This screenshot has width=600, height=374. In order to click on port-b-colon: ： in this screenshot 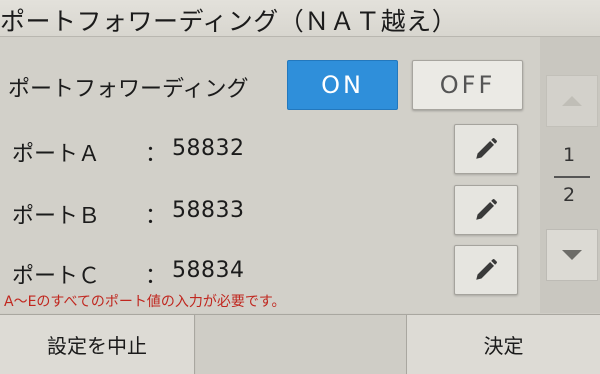, I will do `click(156, 216)`.